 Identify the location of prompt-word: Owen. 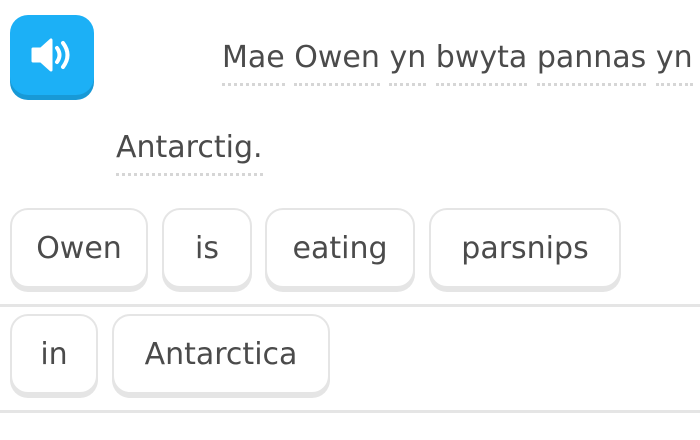
(337, 63).